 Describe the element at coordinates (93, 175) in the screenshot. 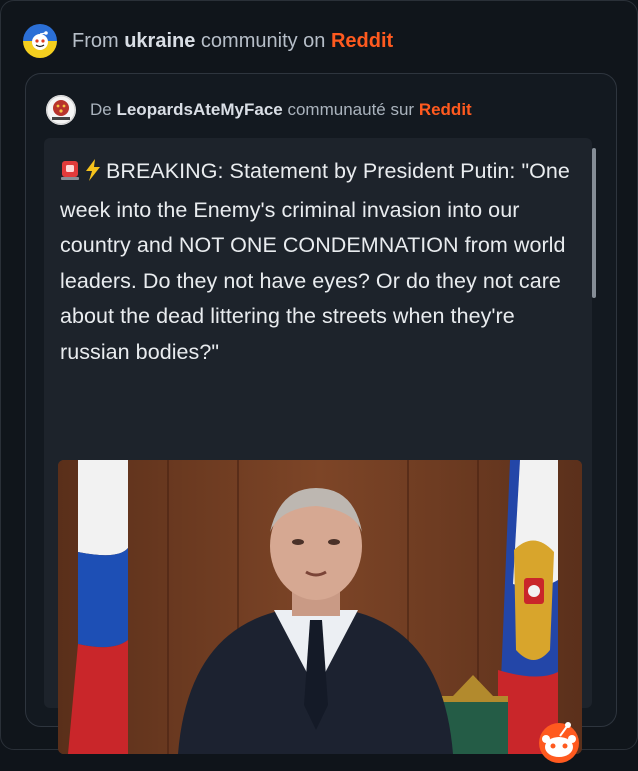

I see `lightning-icon` at that location.